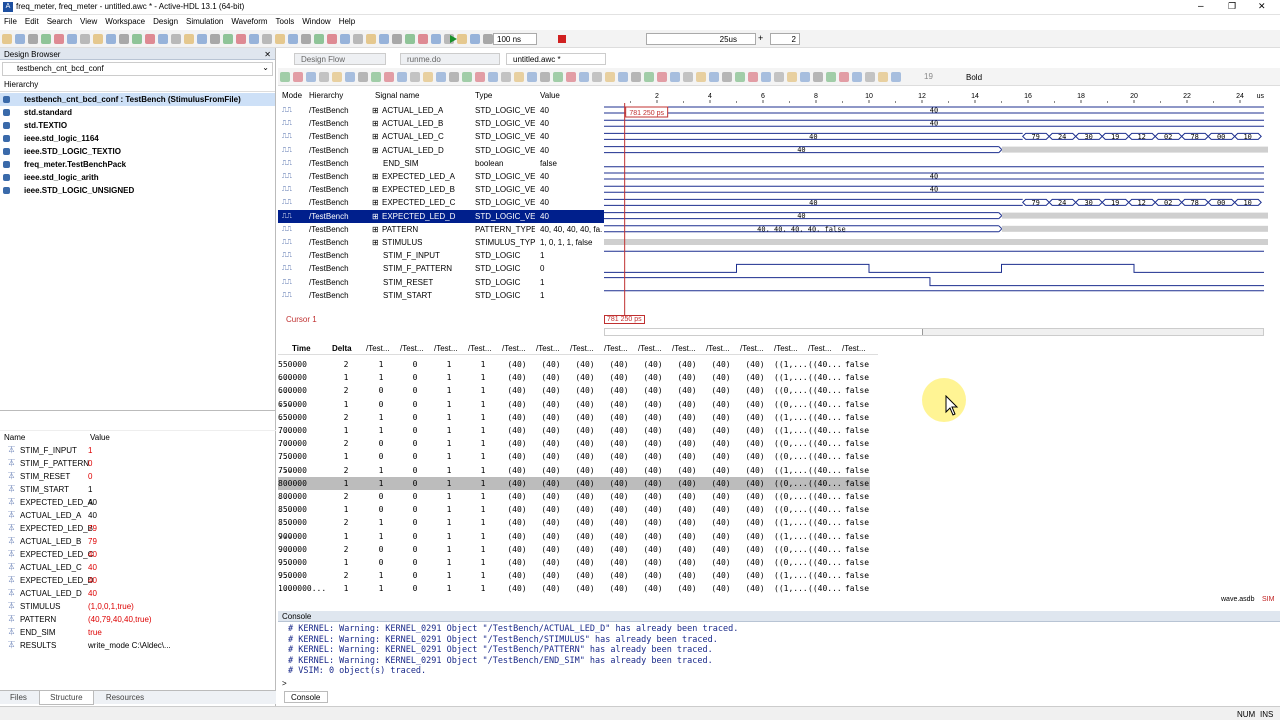 This screenshot has width=1280, height=720. What do you see at coordinates (138, 476) in the screenshot?
I see `var-row: ⏄ STIM_RESET 0` at bounding box center [138, 476].